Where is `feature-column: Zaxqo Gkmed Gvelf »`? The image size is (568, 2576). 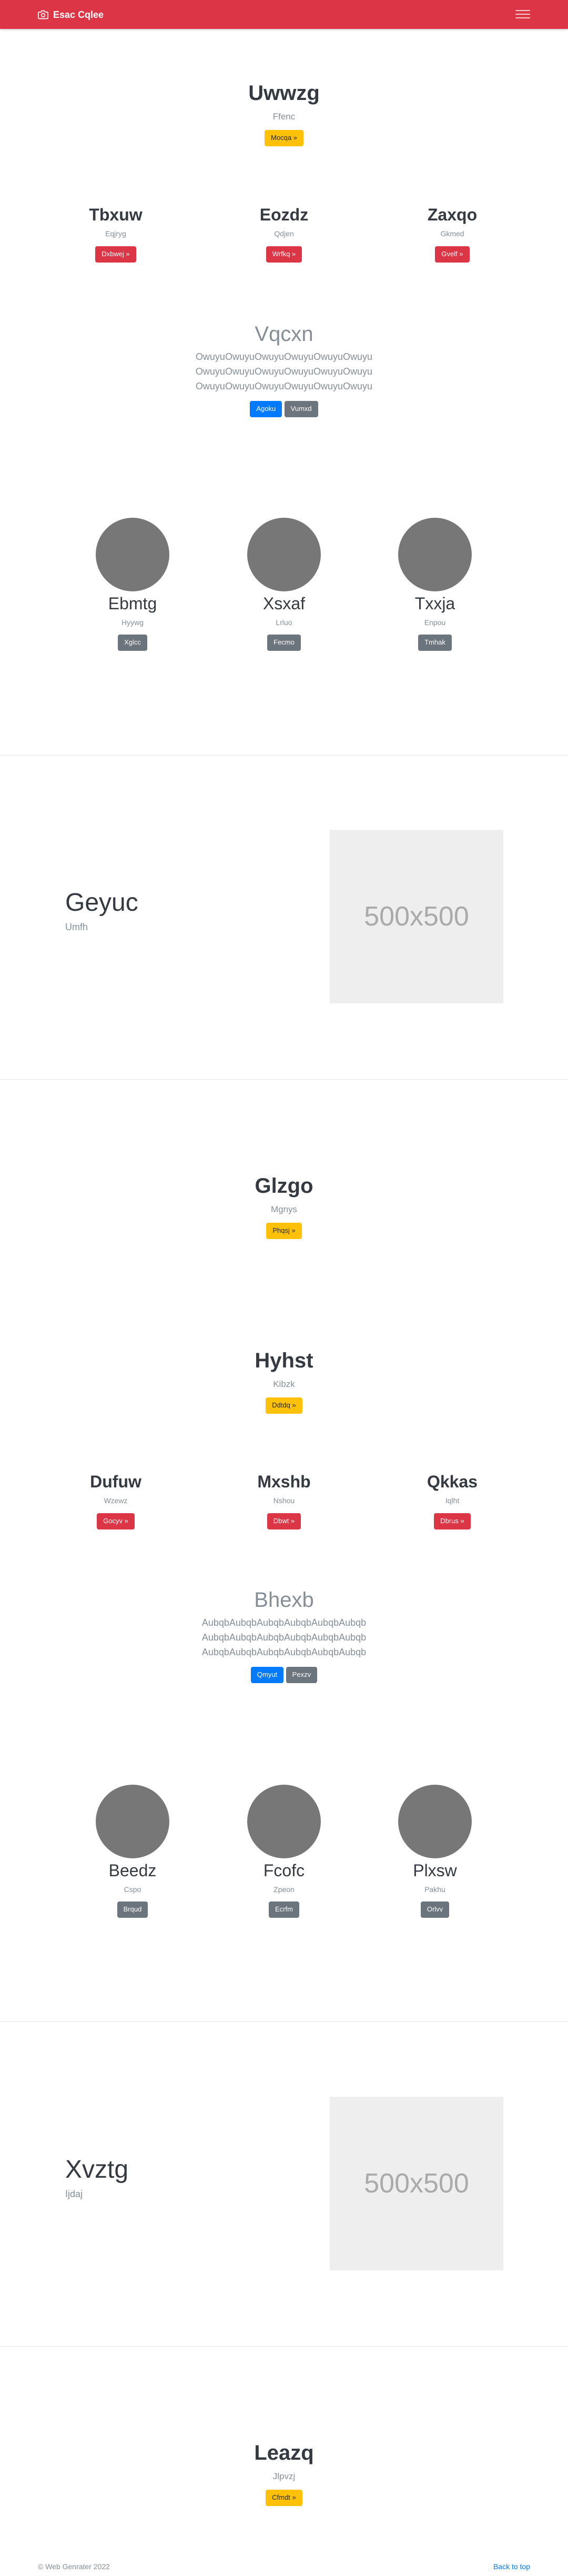
feature-column: Zaxqo Gkmed Gvelf » is located at coordinates (452, 233).